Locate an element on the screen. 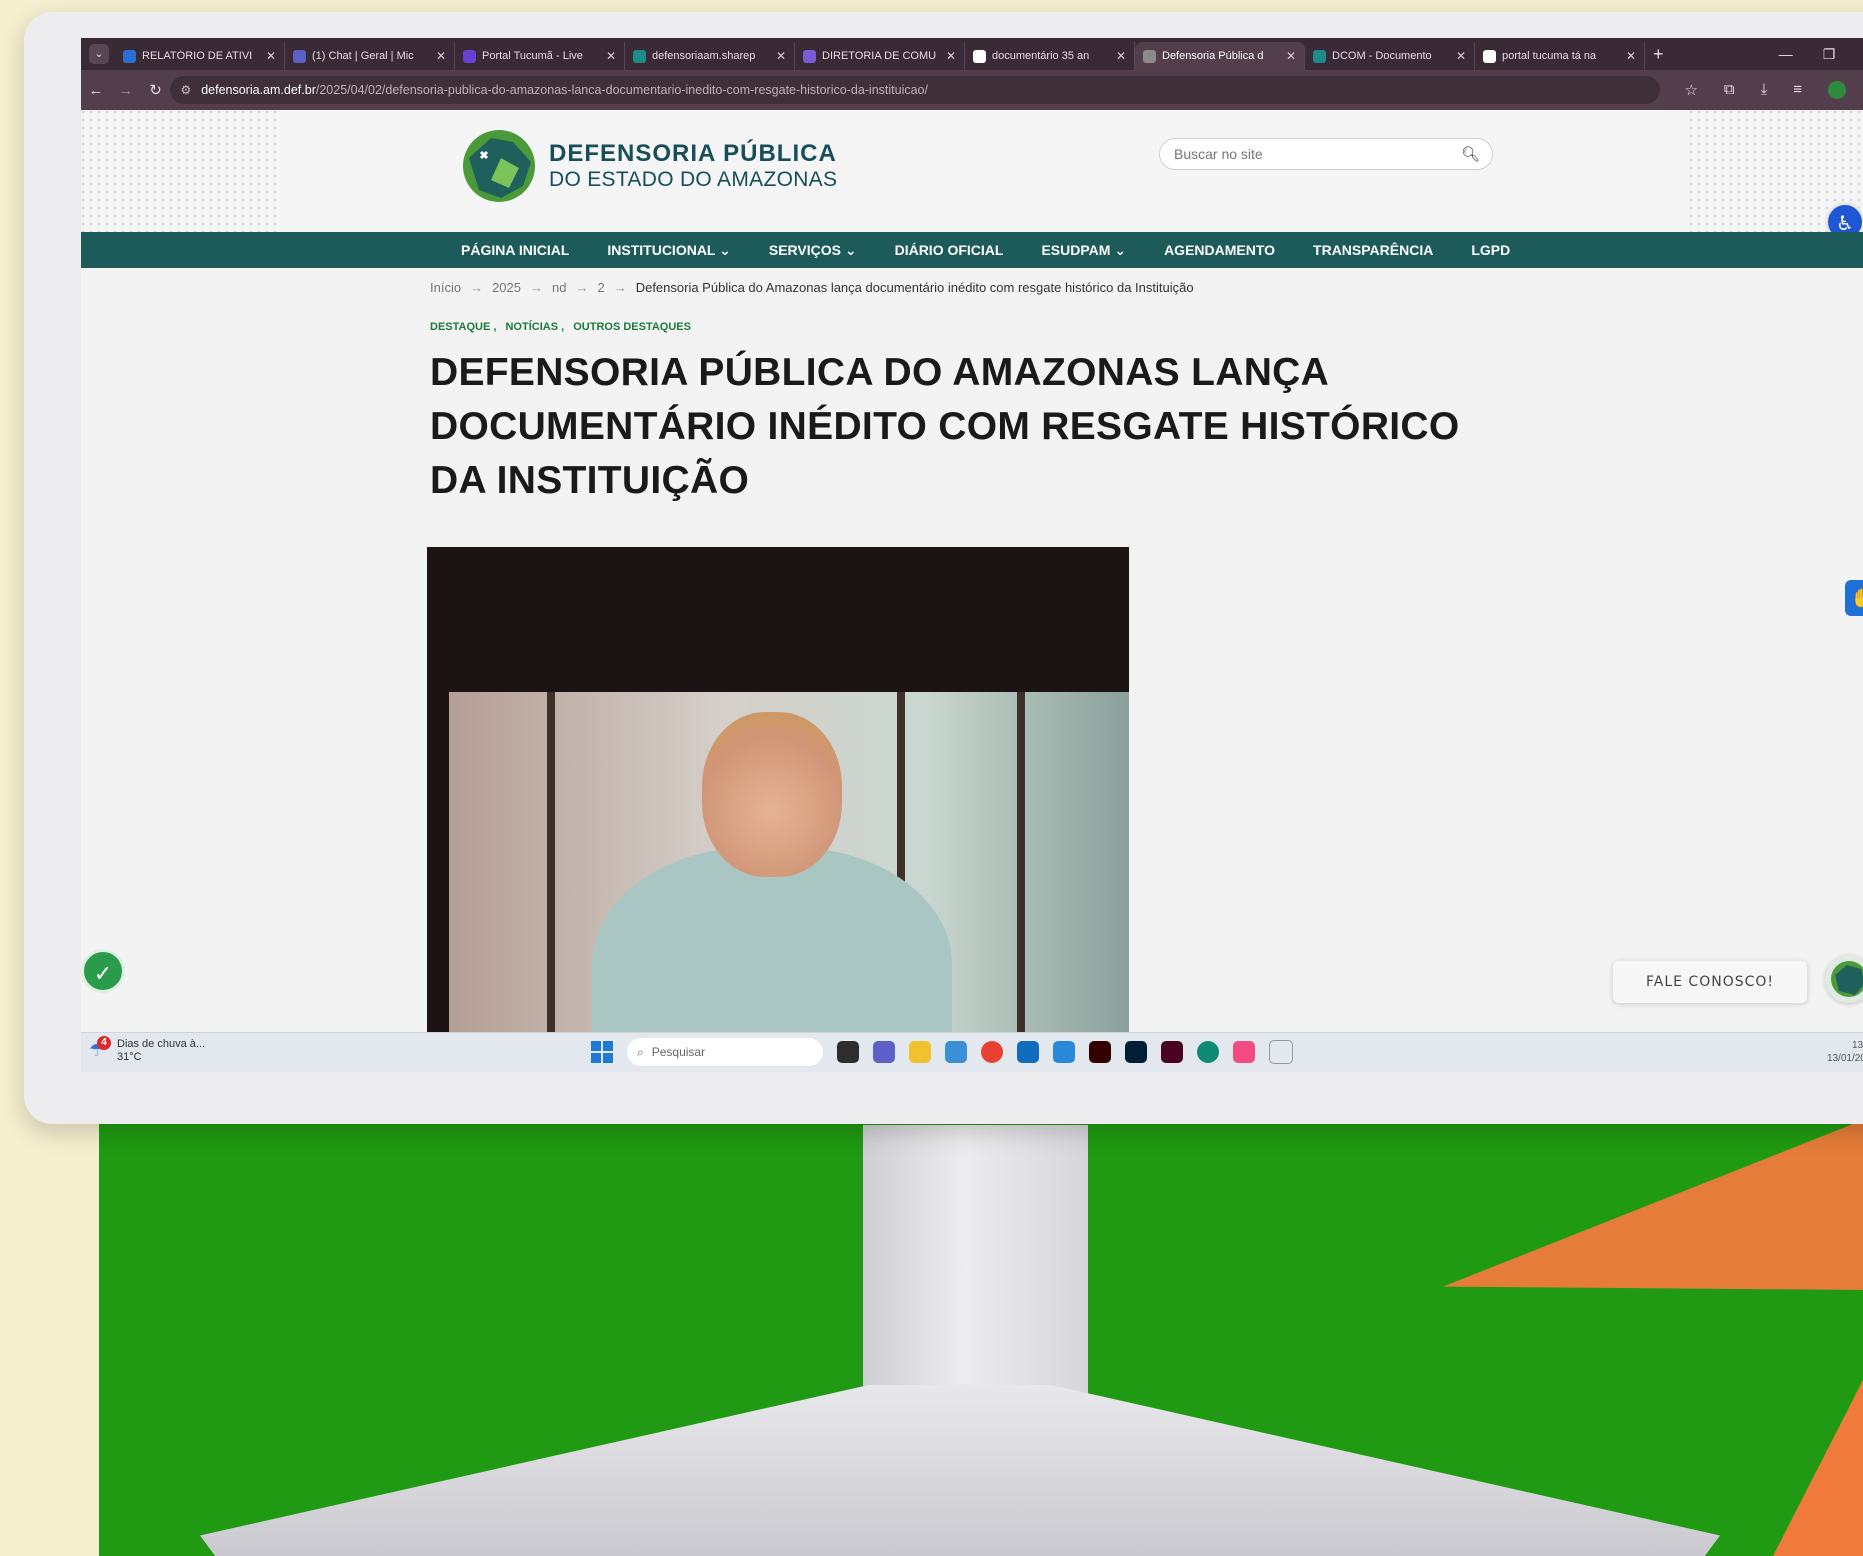 This screenshot has height=1556, width=1863. browser-tab: DIRETORIA DE COMU ✕ is located at coordinates (880, 56).